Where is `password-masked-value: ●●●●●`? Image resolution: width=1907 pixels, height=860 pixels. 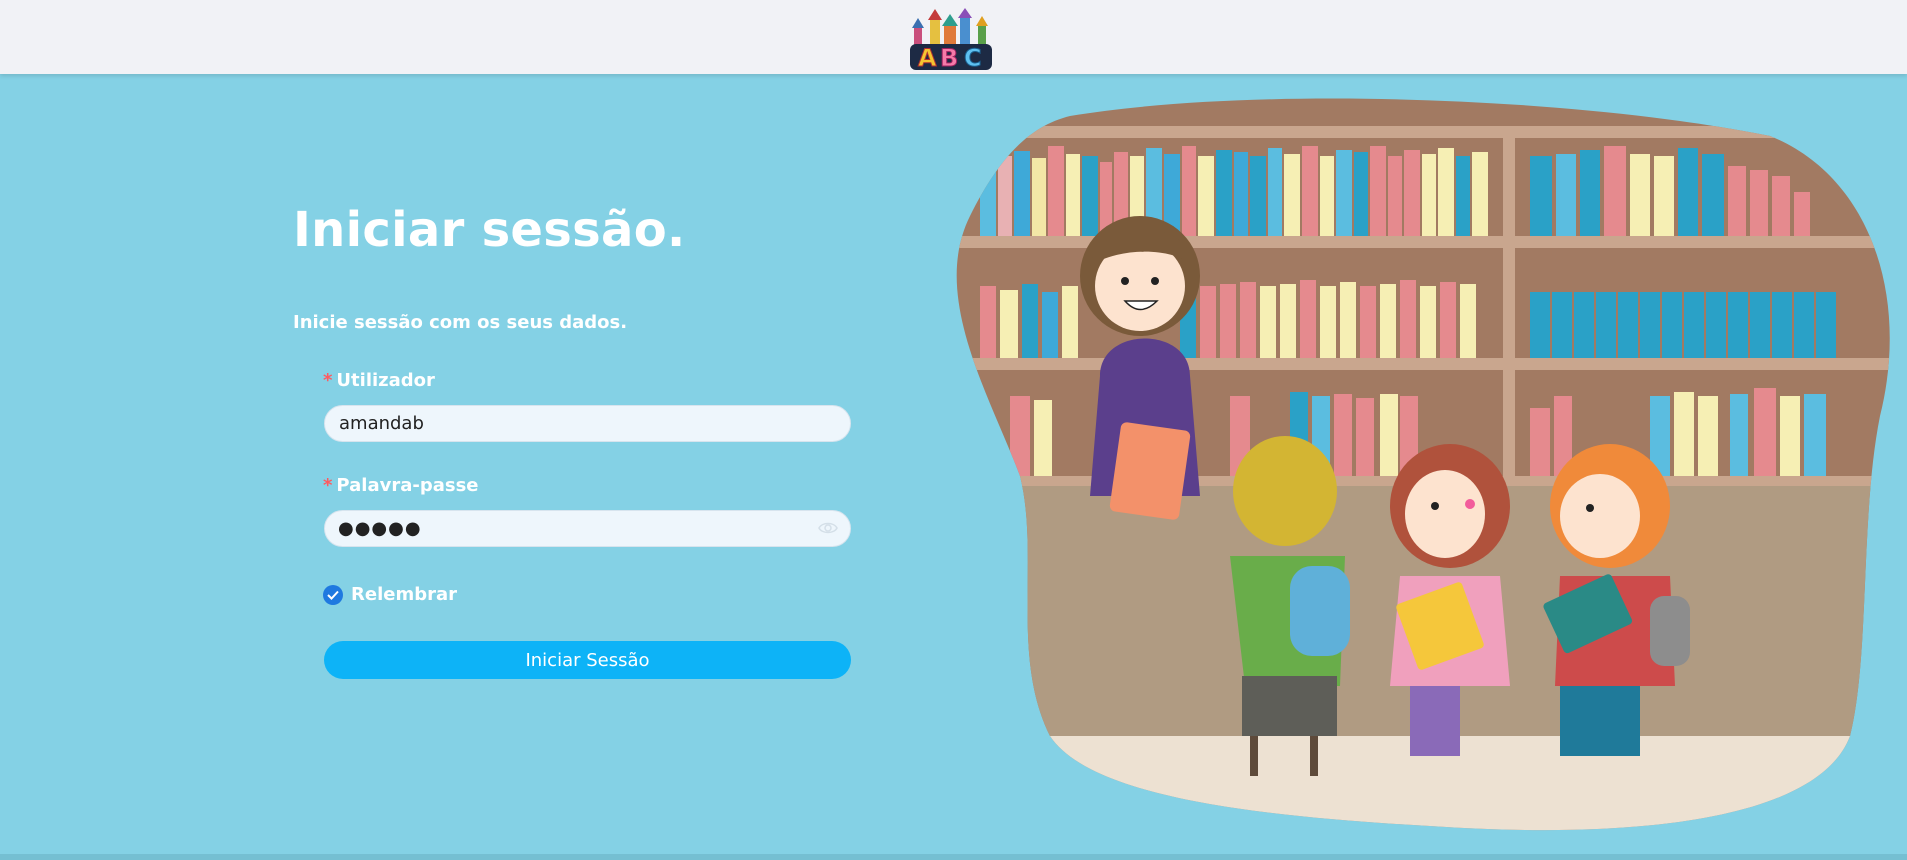
password-masked-value: ●●●●● is located at coordinates (380, 528).